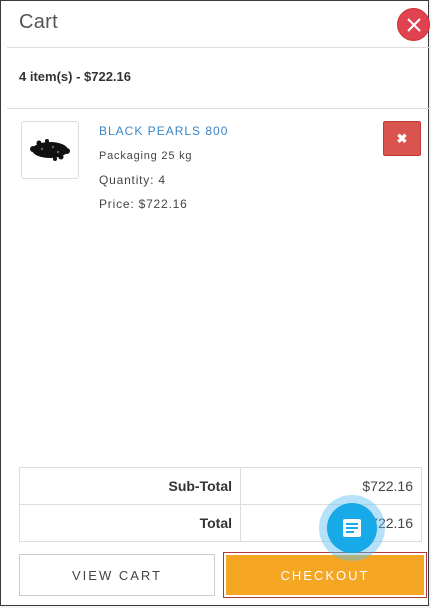  I want to click on product-packaging: Packaging 25 kg, so click(146, 156).